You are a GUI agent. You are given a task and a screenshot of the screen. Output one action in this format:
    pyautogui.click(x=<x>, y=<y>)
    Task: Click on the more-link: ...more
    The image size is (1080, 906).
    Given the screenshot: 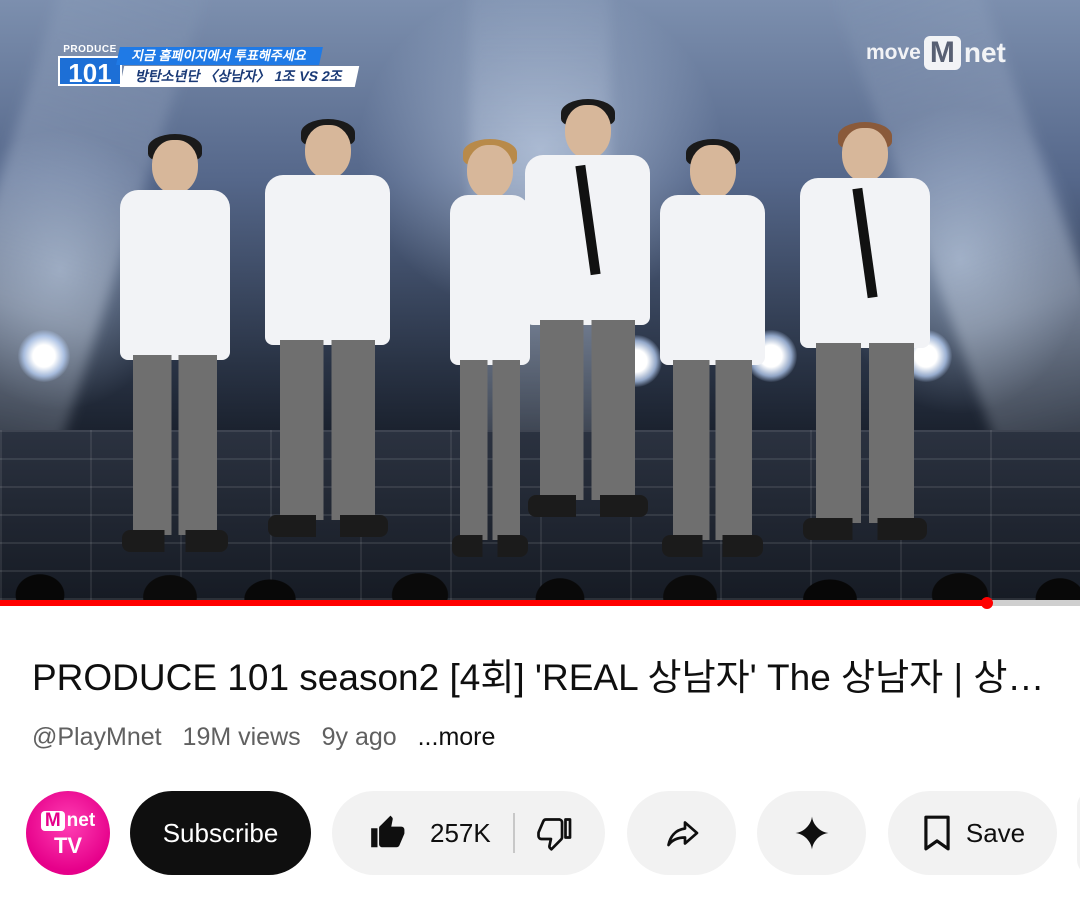 What is the action you would take?
    pyautogui.click(x=457, y=737)
    